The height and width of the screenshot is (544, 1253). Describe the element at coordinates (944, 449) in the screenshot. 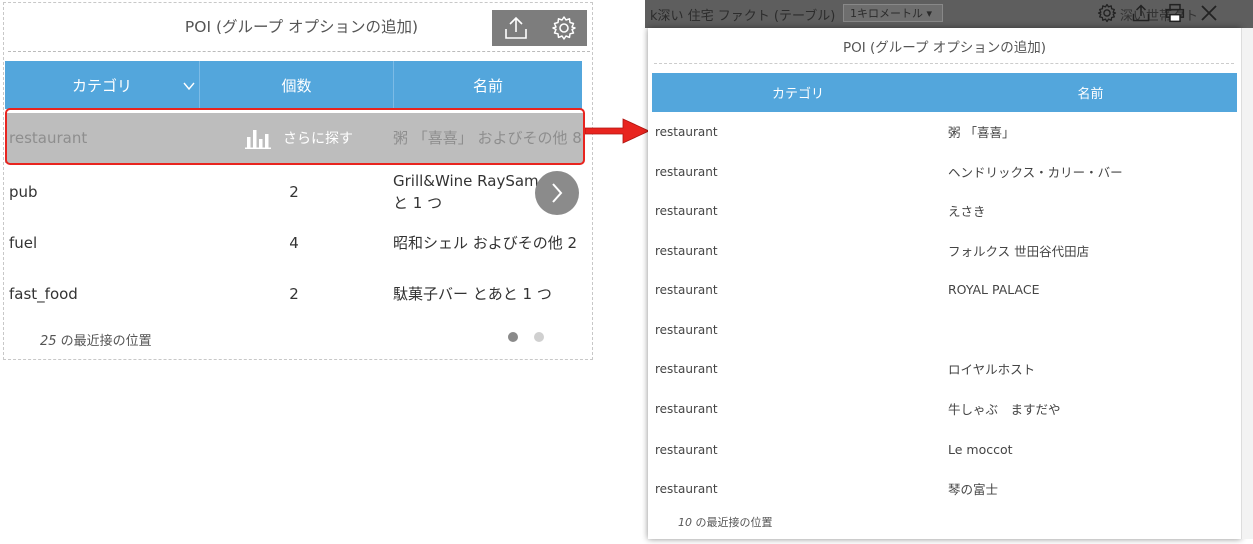

I see `table-row: restaurant Le moccot` at that location.